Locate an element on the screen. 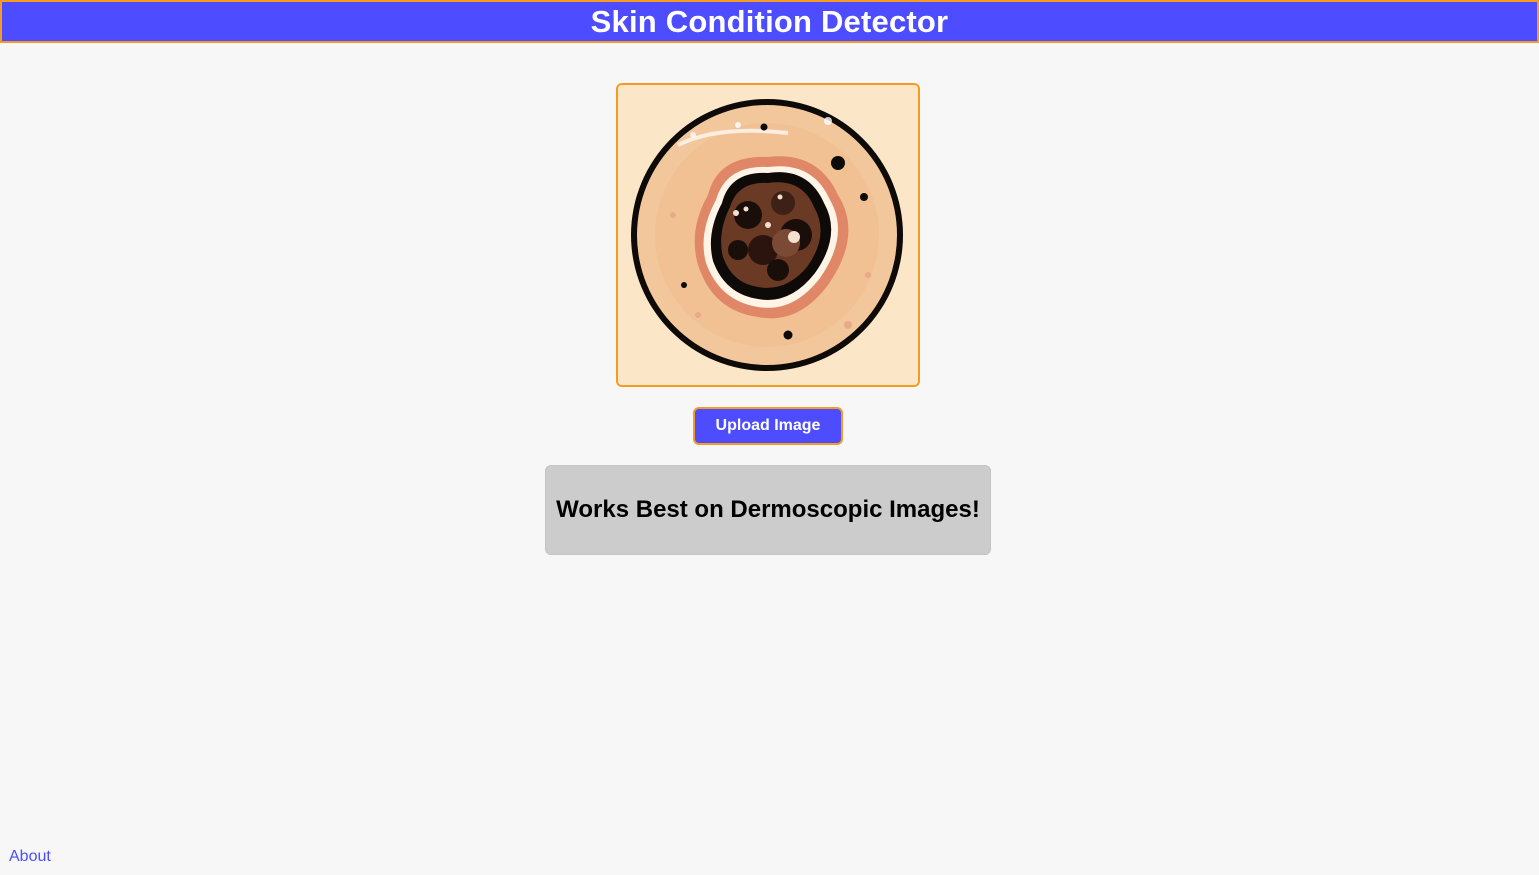 The height and width of the screenshot is (875, 1539). image-preview is located at coordinates (768, 235).